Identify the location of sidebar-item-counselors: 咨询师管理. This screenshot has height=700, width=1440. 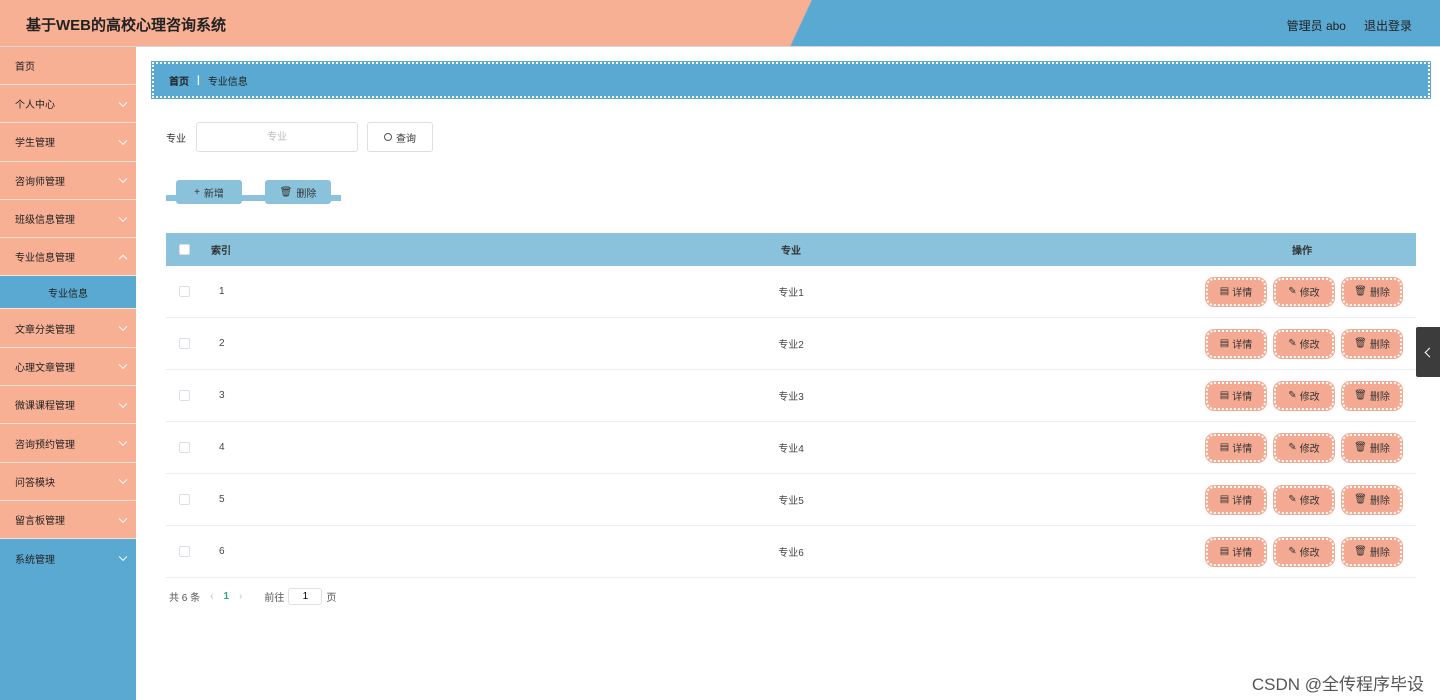
(68, 180).